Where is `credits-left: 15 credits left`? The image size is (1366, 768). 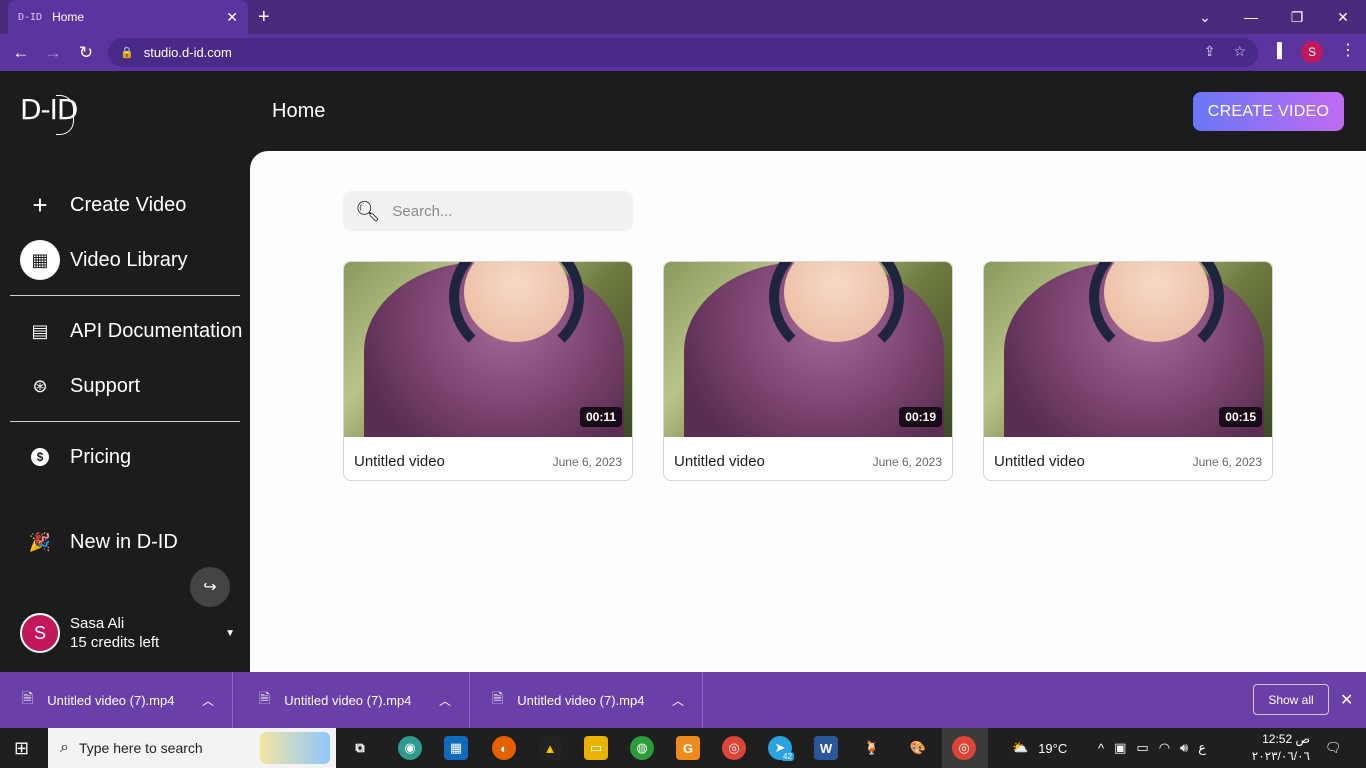
credits-left: 15 credits left is located at coordinates (115, 642).